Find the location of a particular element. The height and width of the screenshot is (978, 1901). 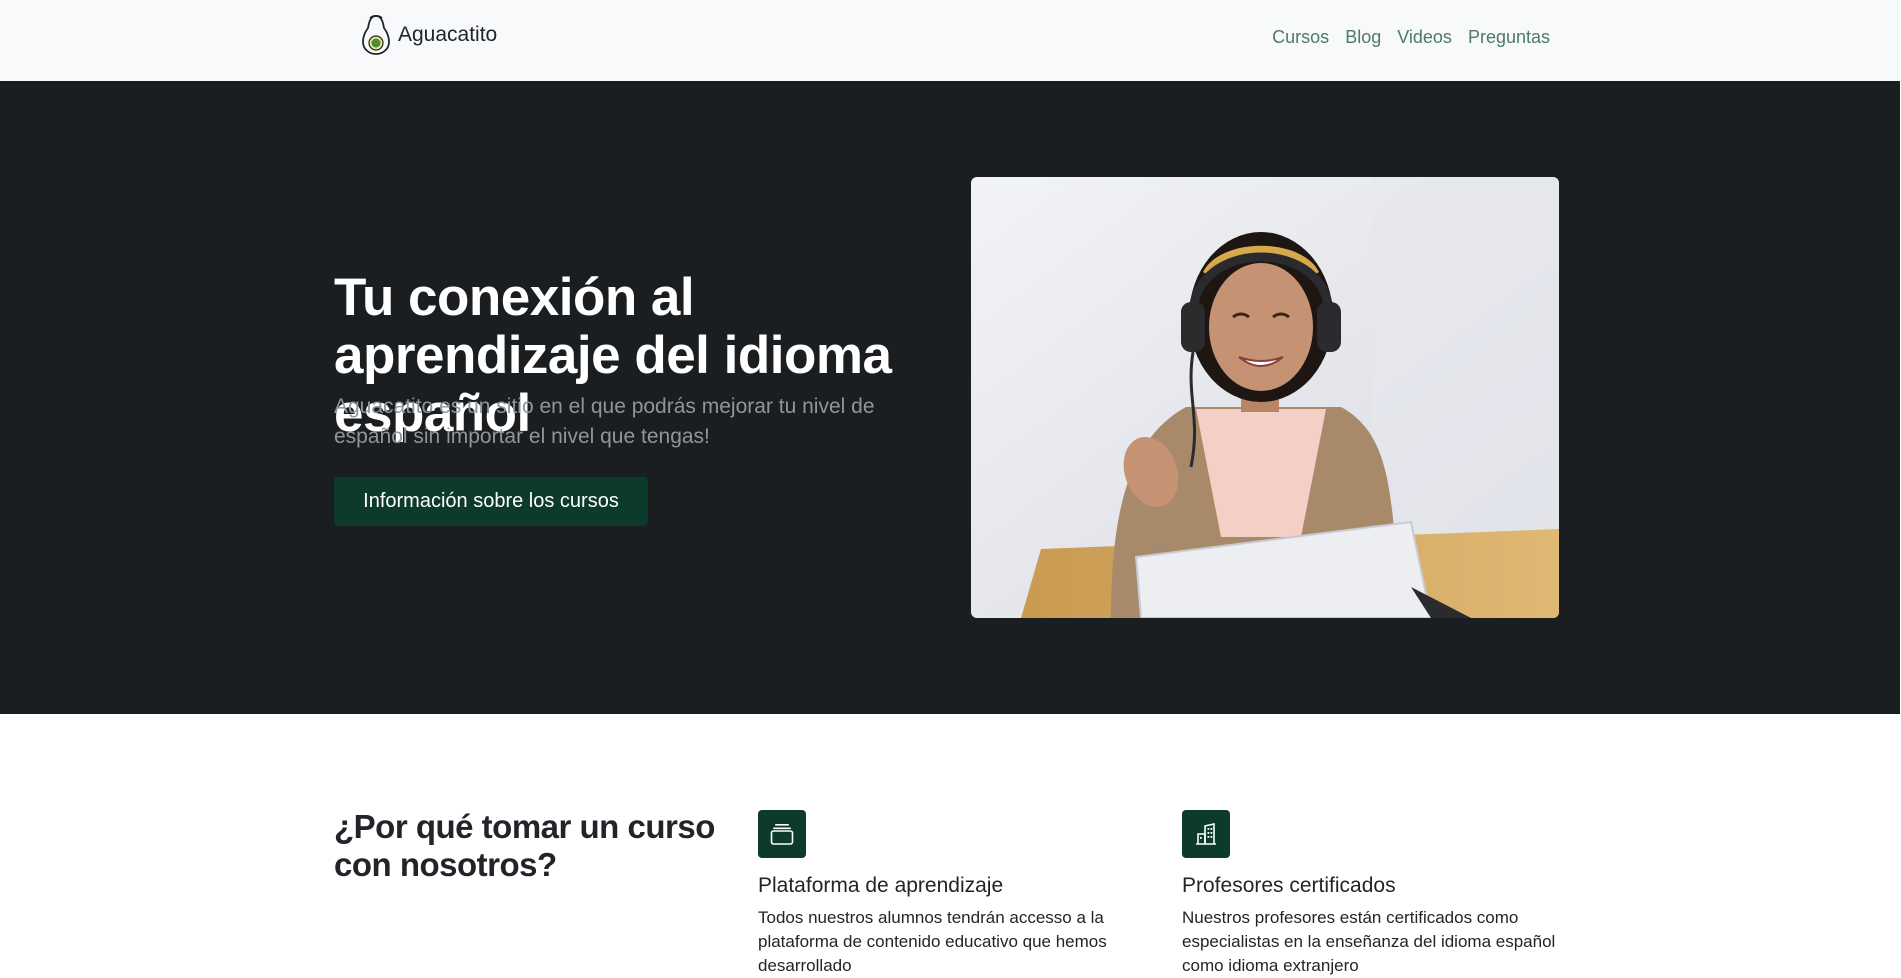

nav-links: Cursos Blog Videos Preguntas is located at coordinates (1411, 37).